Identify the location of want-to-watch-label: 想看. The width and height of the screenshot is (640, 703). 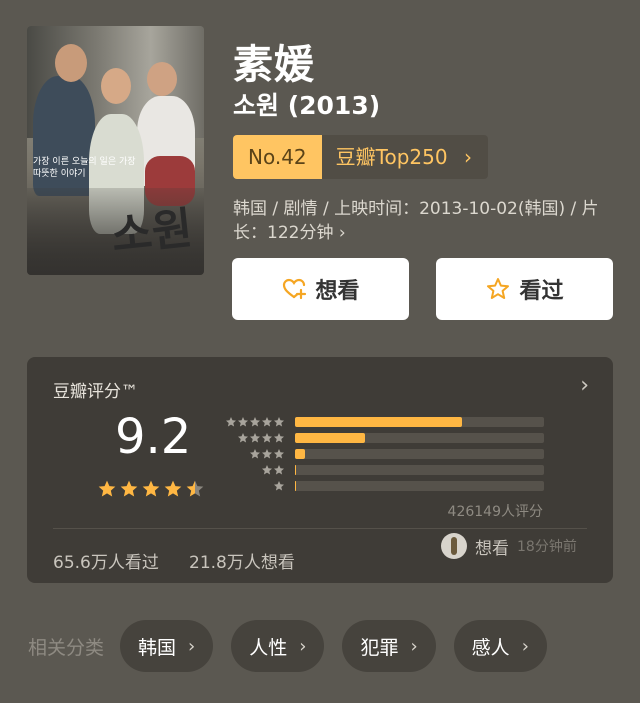
(337, 291).